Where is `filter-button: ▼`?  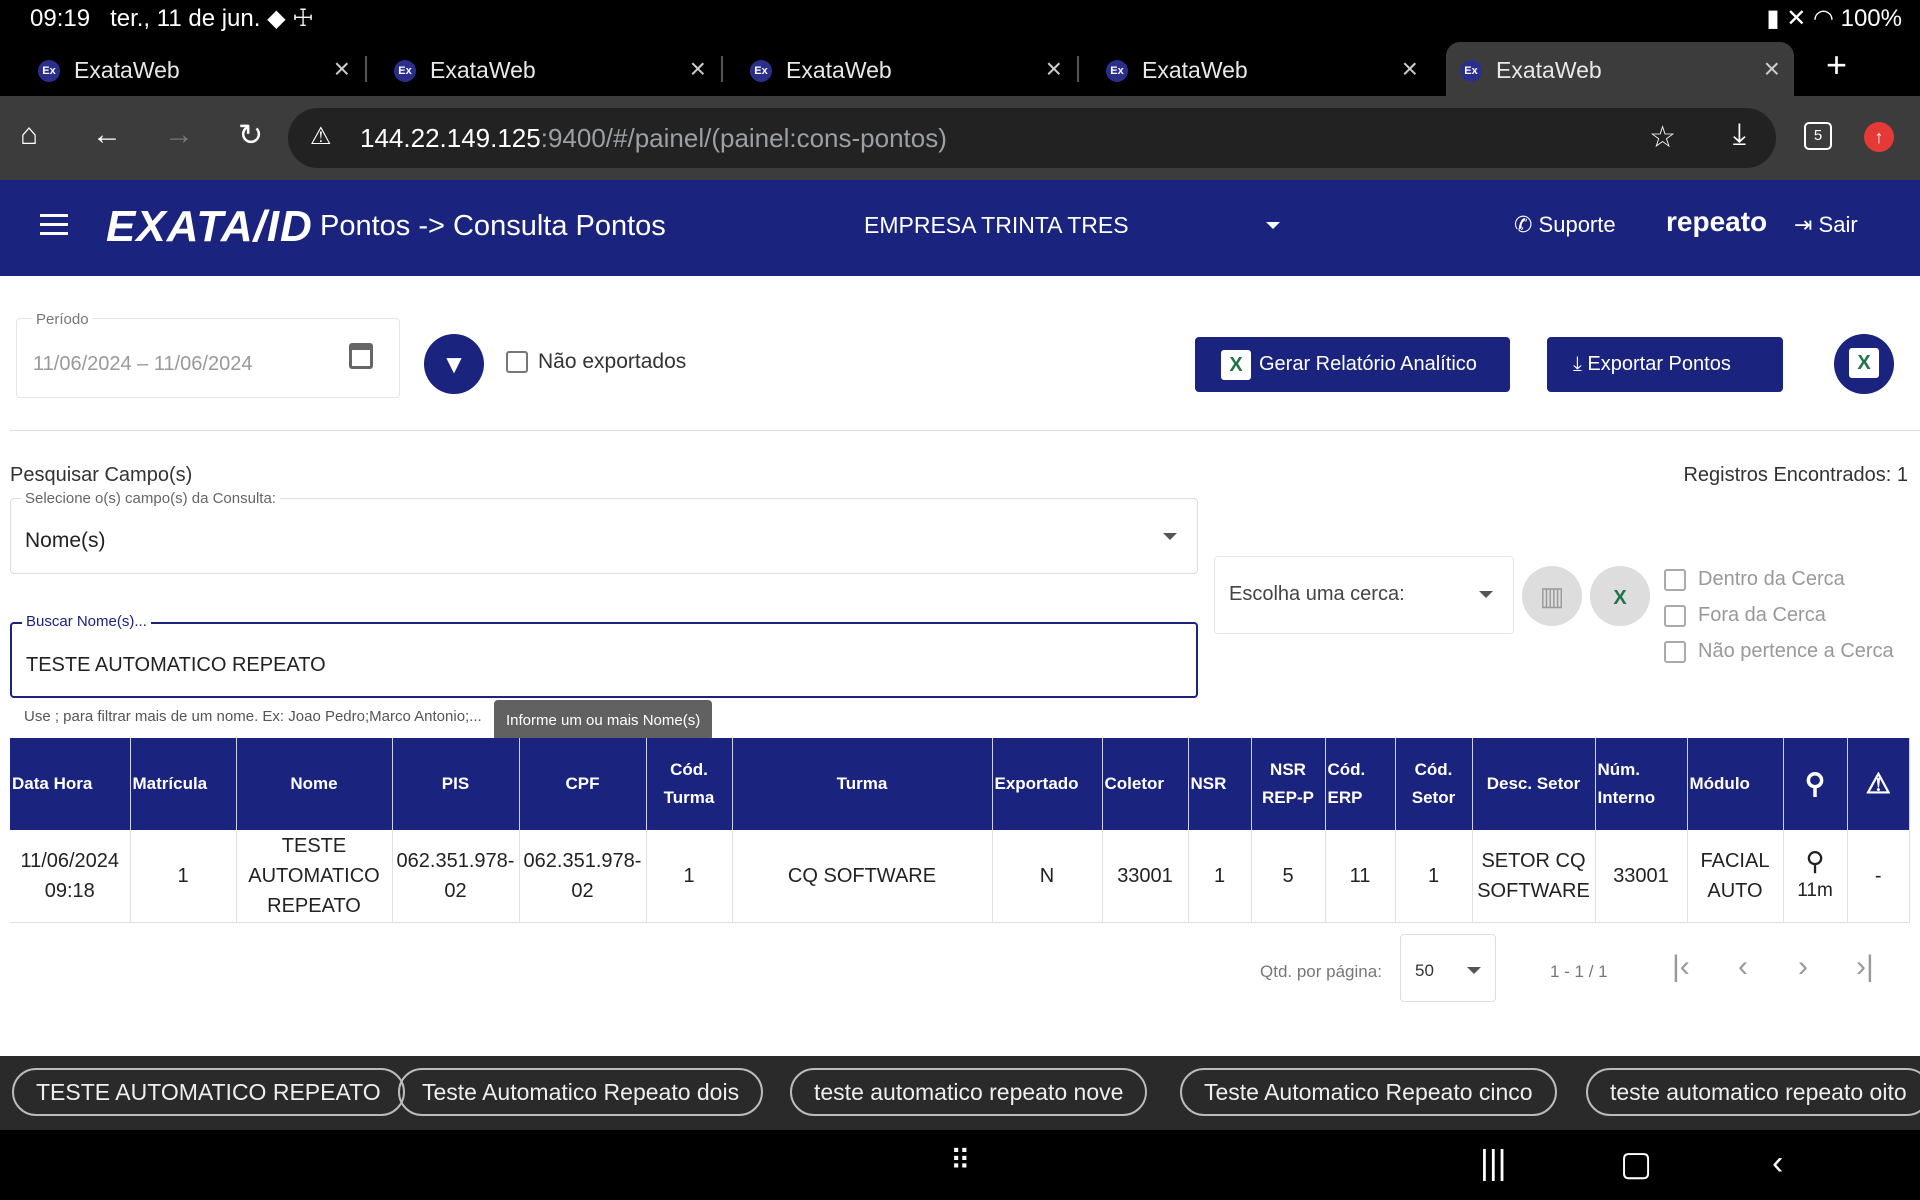
filter-button: ▼ is located at coordinates (454, 364).